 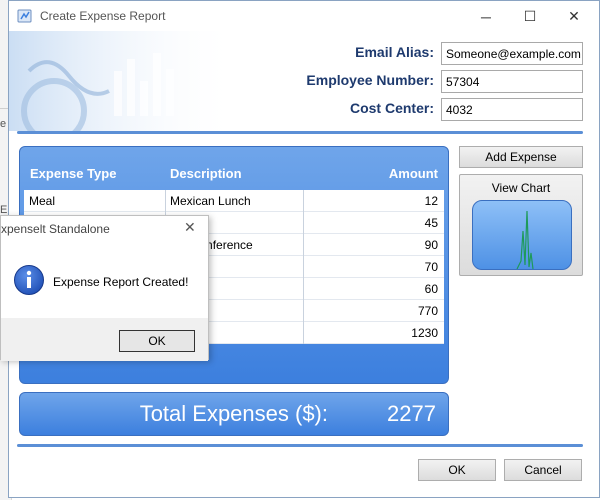 I want to click on amount-cell: 45, so click(x=374, y=223).